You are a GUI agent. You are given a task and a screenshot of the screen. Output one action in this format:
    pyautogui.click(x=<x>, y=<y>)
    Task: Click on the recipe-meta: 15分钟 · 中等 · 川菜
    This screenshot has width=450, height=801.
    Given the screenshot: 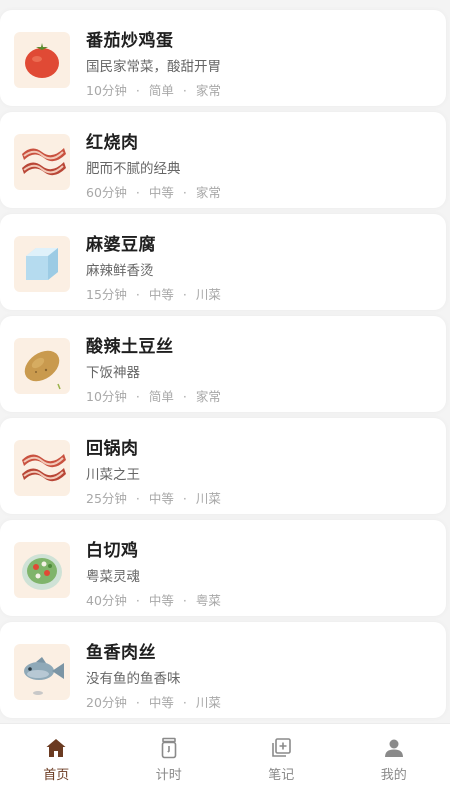 What is the action you would take?
    pyautogui.click(x=153, y=293)
    